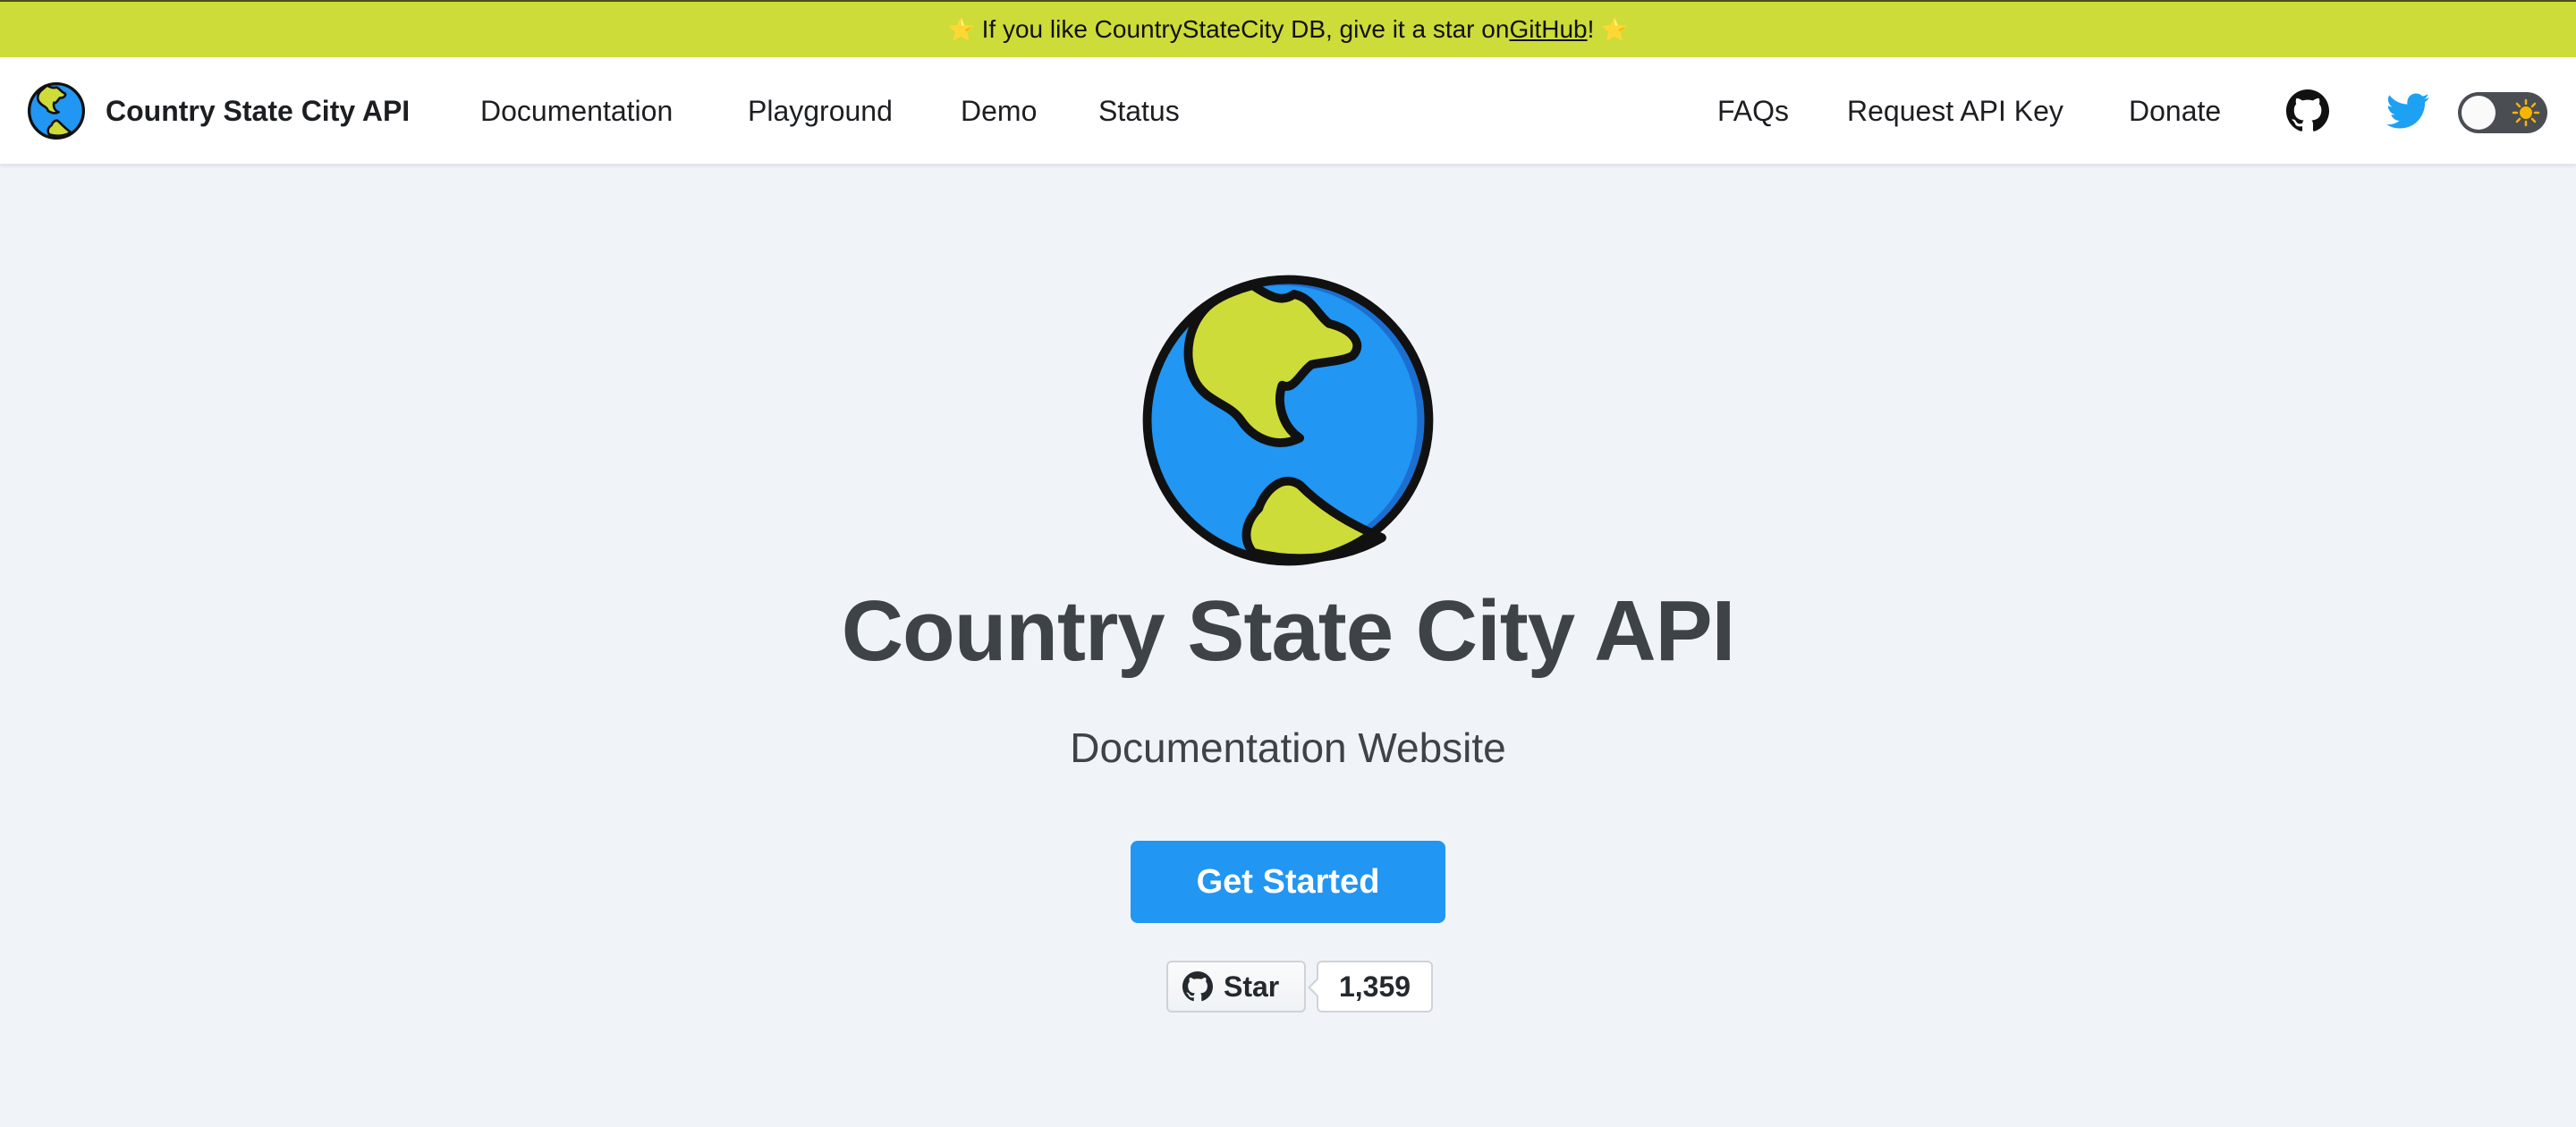 This screenshot has height=1127, width=2576. What do you see at coordinates (1288, 882) in the screenshot?
I see `get-started-button: Get Started` at bounding box center [1288, 882].